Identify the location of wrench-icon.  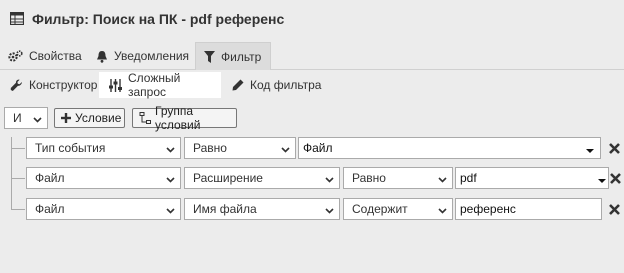
(16, 85).